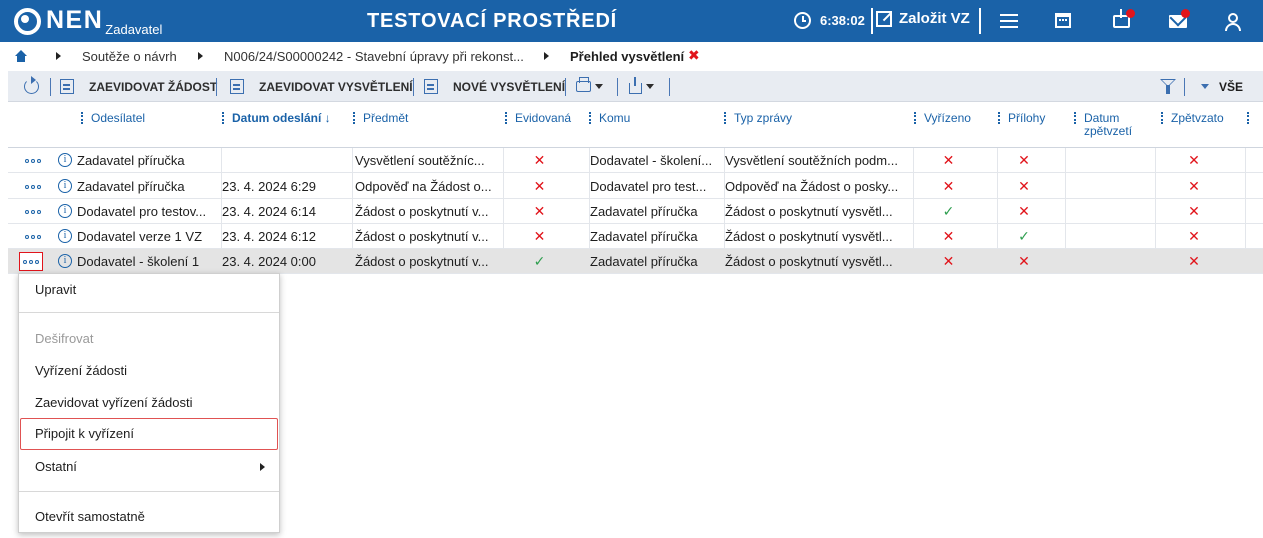  What do you see at coordinates (237, 86) in the screenshot?
I see `document-icon` at bounding box center [237, 86].